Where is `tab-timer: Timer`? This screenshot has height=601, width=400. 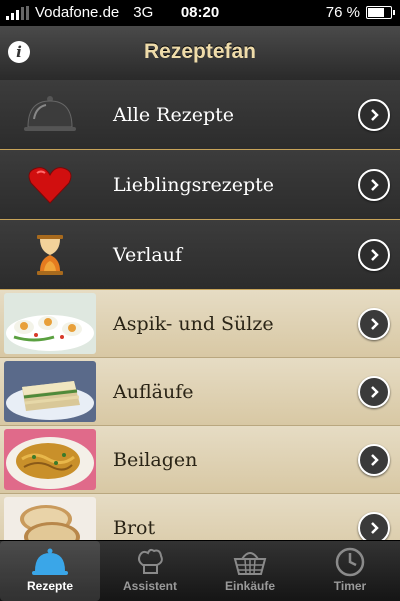 tab-timer: Timer is located at coordinates (350, 571).